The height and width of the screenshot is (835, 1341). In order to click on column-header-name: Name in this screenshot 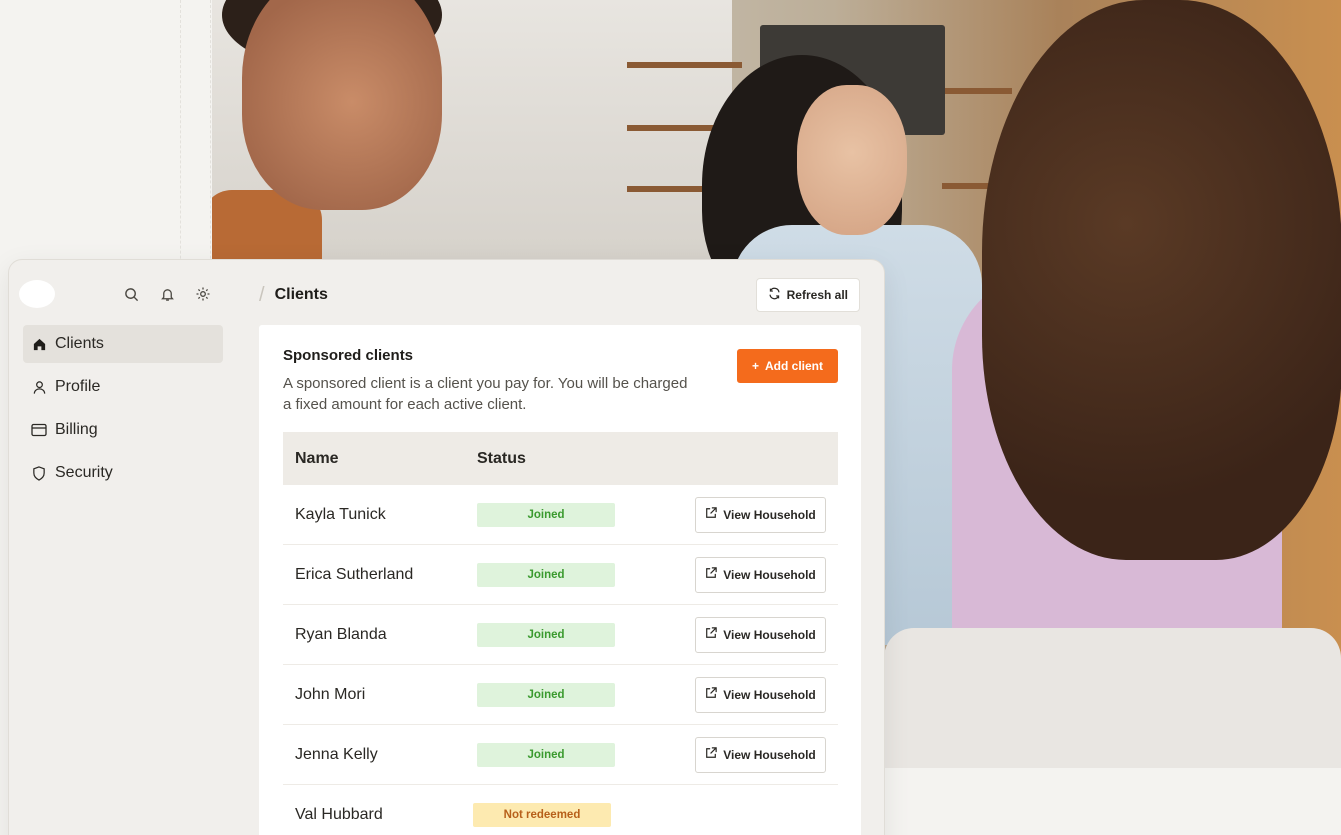, I will do `click(317, 458)`.